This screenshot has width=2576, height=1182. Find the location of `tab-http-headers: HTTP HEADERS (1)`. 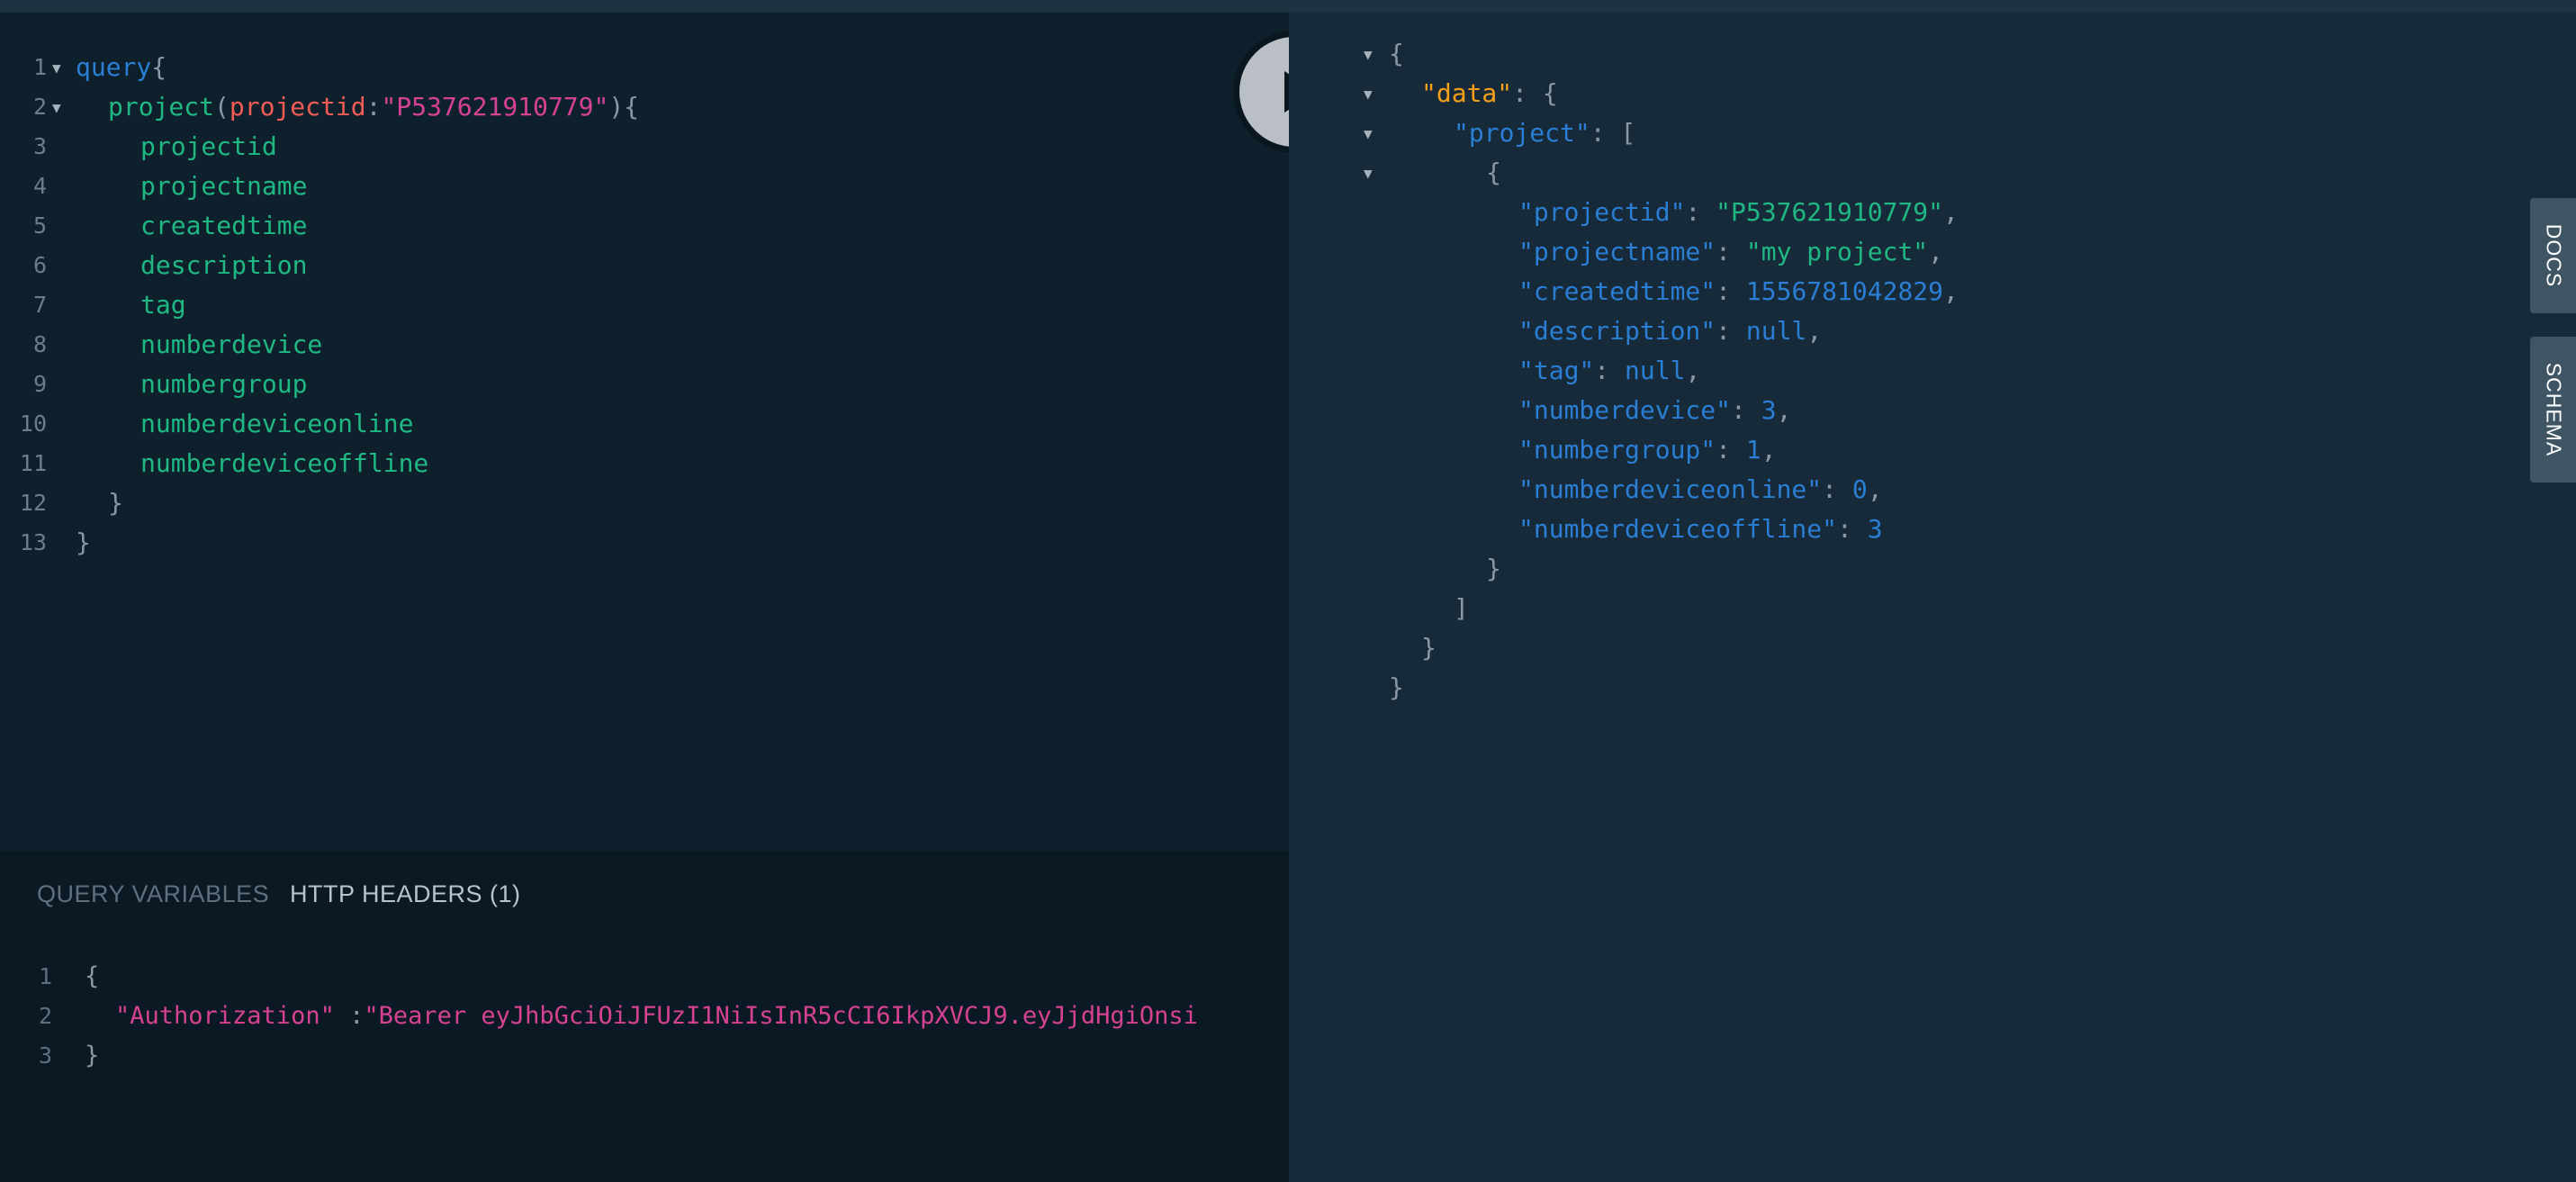

tab-http-headers: HTTP HEADERS (1) is located at coordinates (405, 894).